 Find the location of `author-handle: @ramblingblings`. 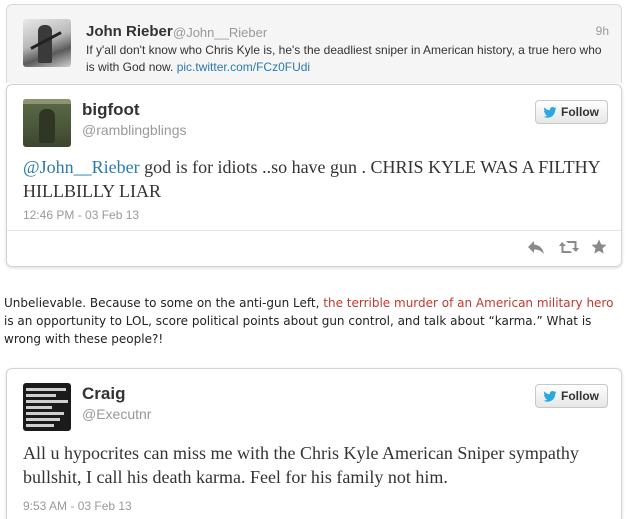

author-handle: @ramblingblings is located at coordinates (134, 130).